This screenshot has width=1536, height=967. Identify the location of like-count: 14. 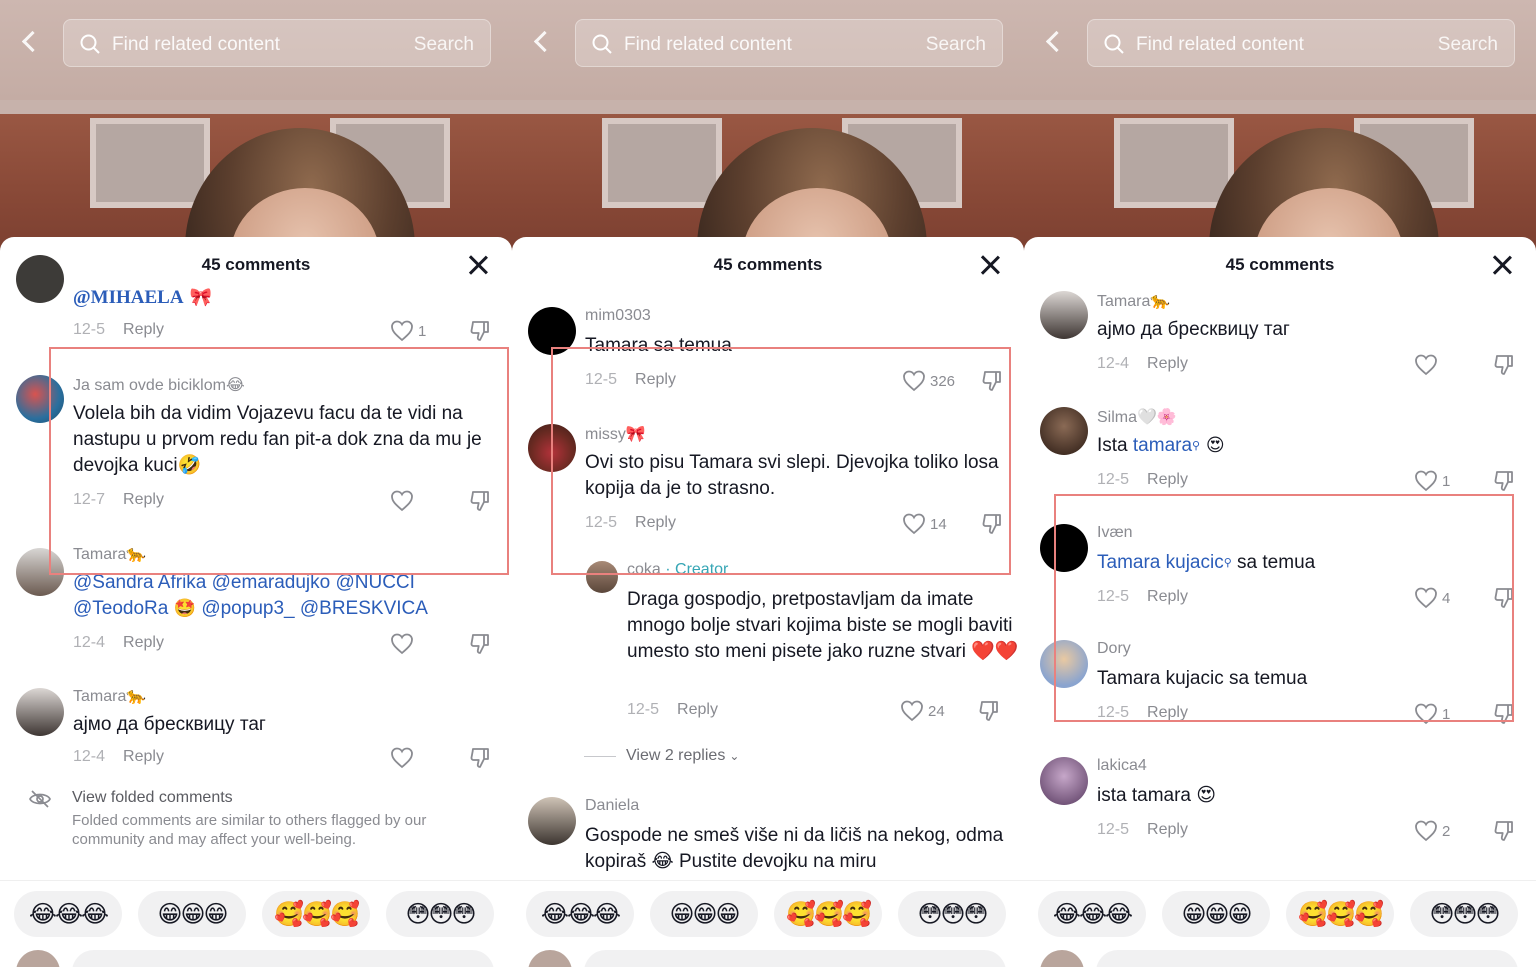
(938, 524).